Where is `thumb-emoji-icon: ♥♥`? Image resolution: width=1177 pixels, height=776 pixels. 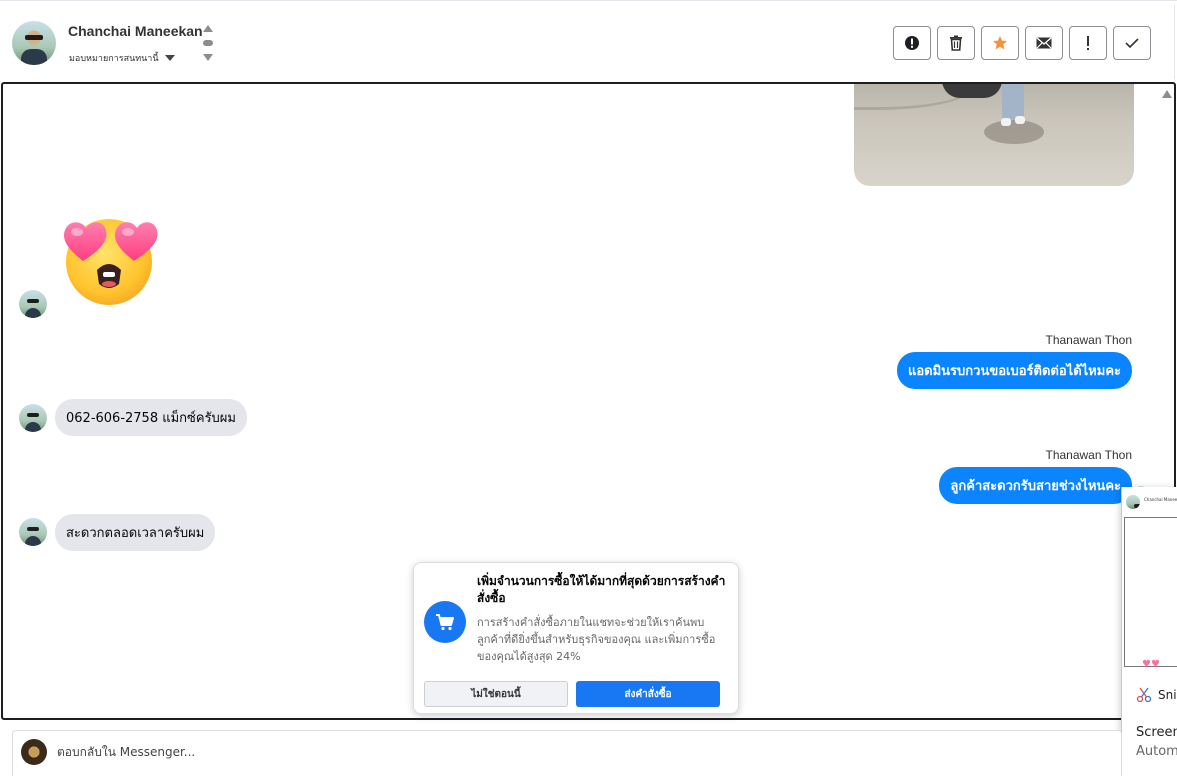 thumb-emoji-icon: ♥♥ is located at coordinates (1151, 664).